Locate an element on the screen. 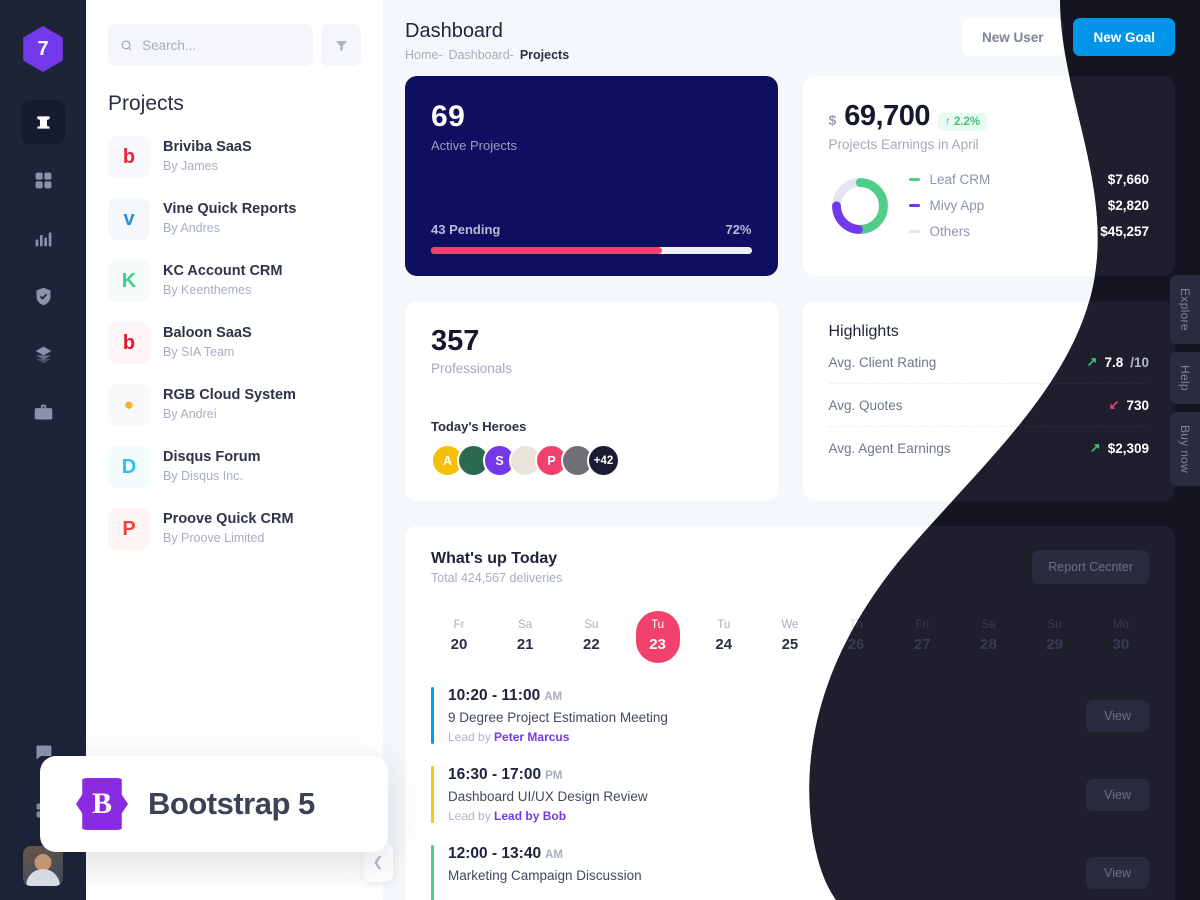 The image size is (1200, 900). event-time: 12:00 - 13:40 is located at coordinates (495, 853).